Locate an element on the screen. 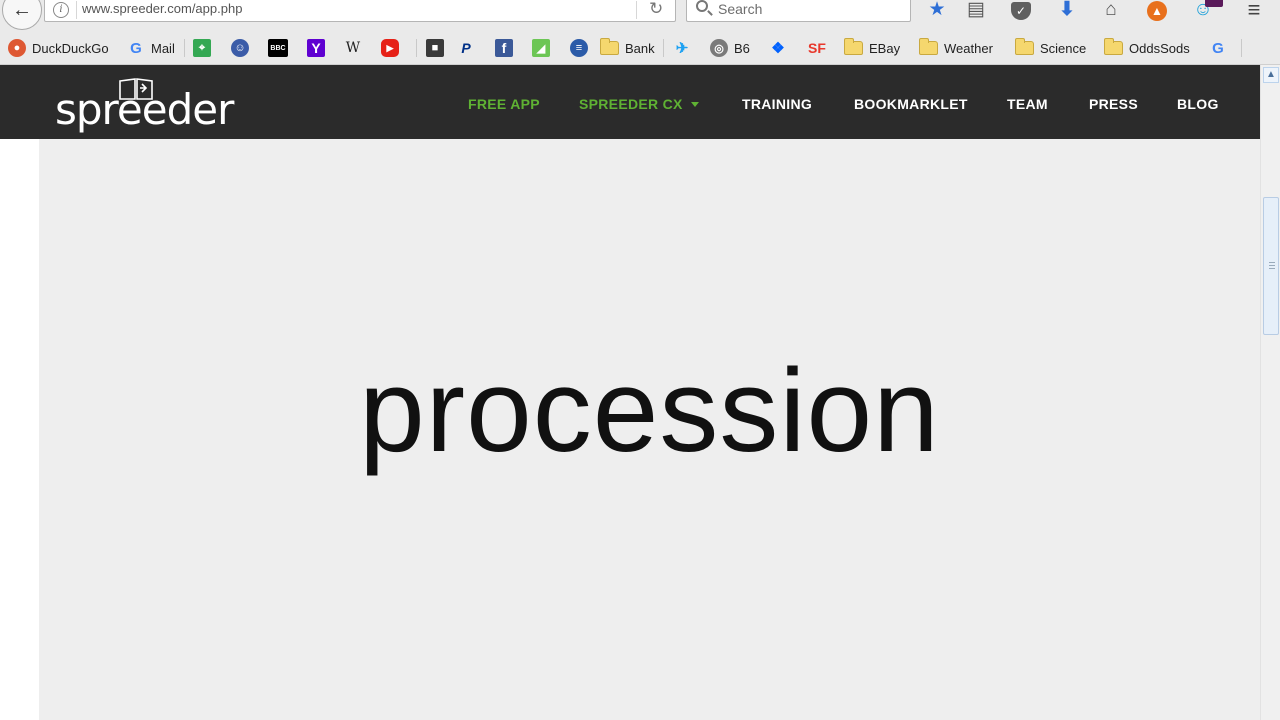  home-icon: ⌂ is located at coordinates (1111, 11).